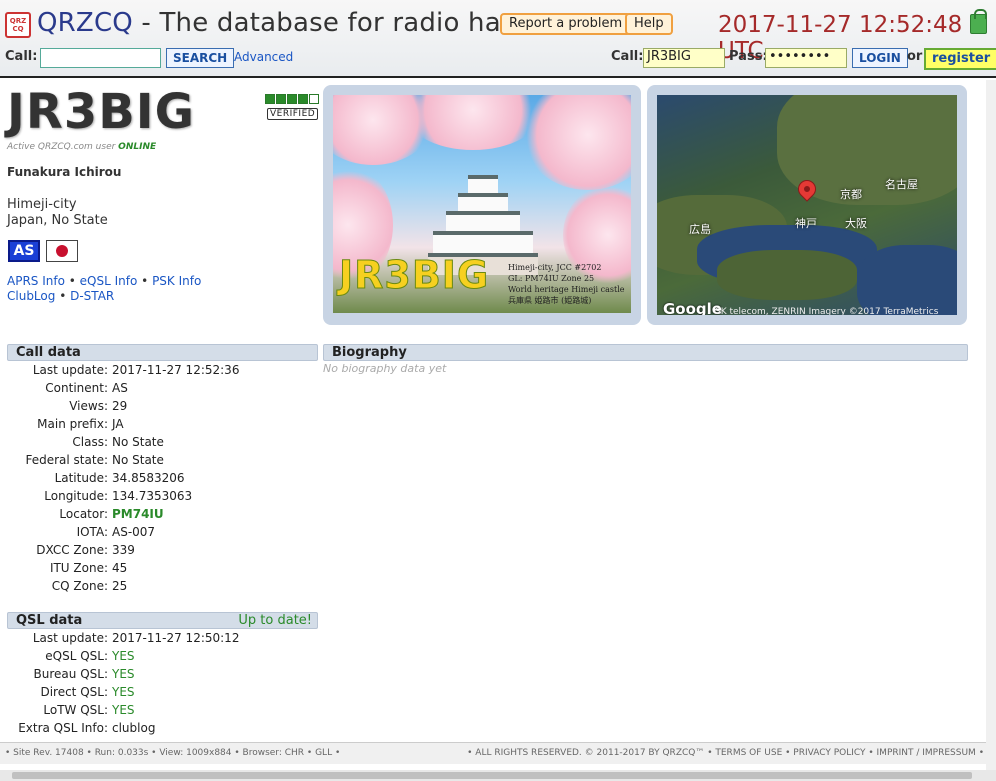  I want to click on call-data-row: DXCC Zone: 339, so click(160, 552).